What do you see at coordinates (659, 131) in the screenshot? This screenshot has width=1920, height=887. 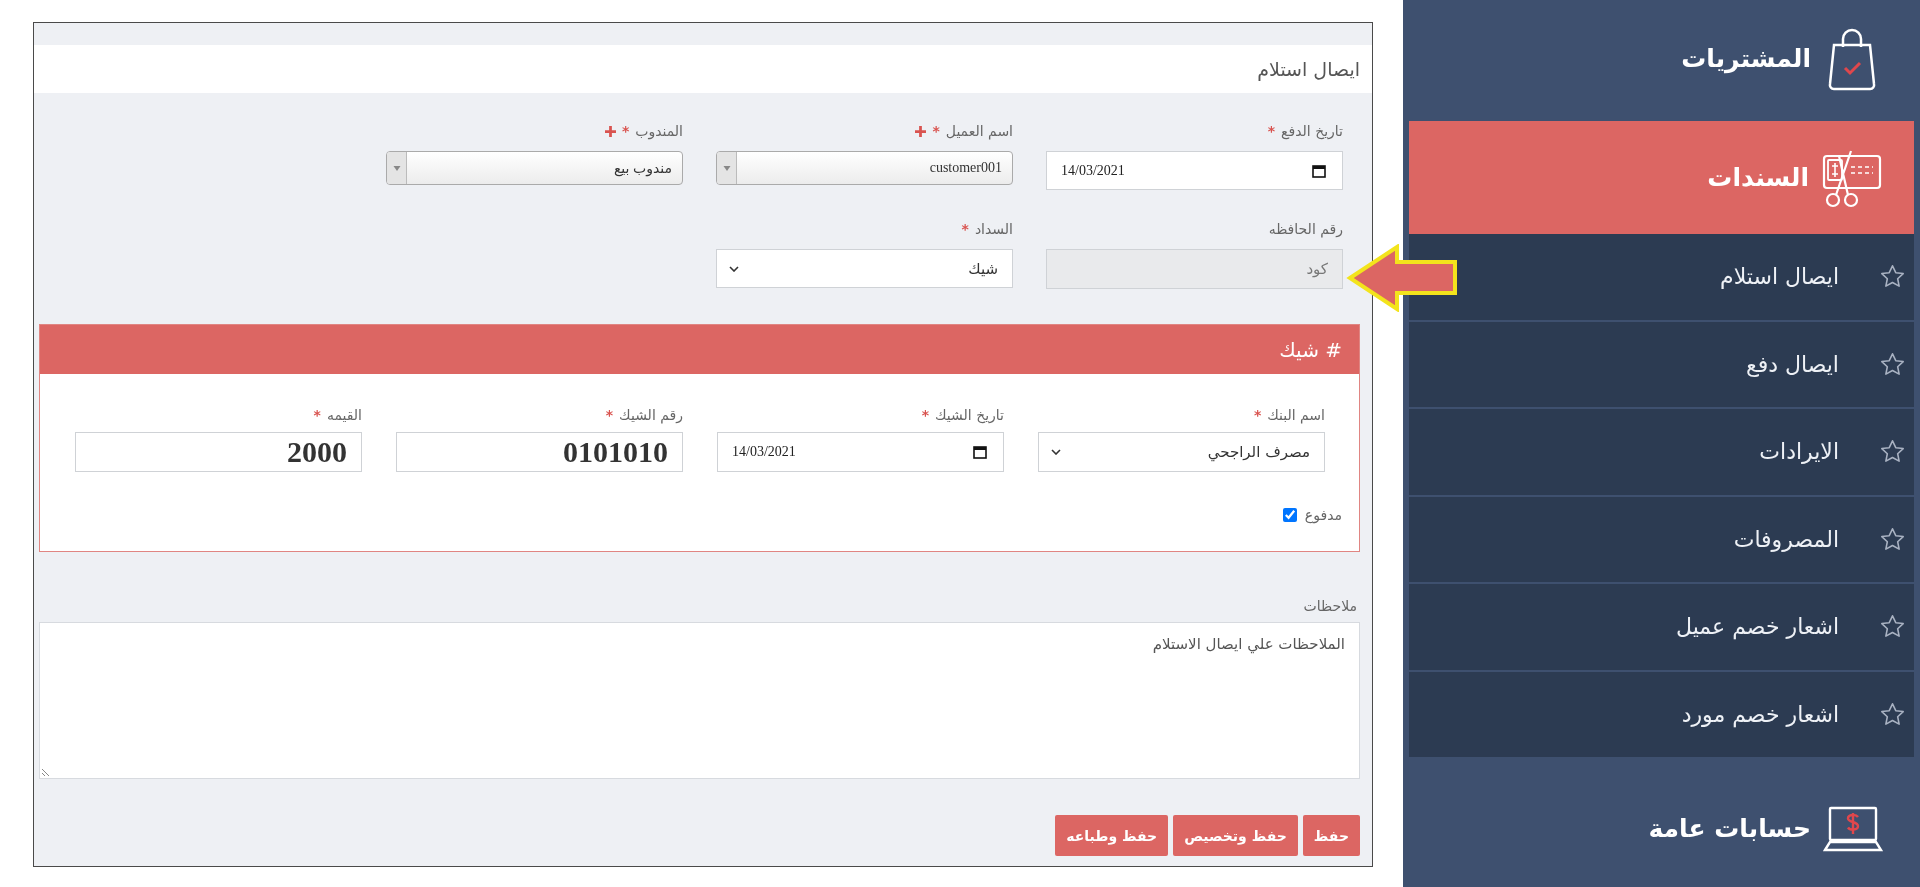 I see `field-label: المندوب` at bounding box center [659, 131].